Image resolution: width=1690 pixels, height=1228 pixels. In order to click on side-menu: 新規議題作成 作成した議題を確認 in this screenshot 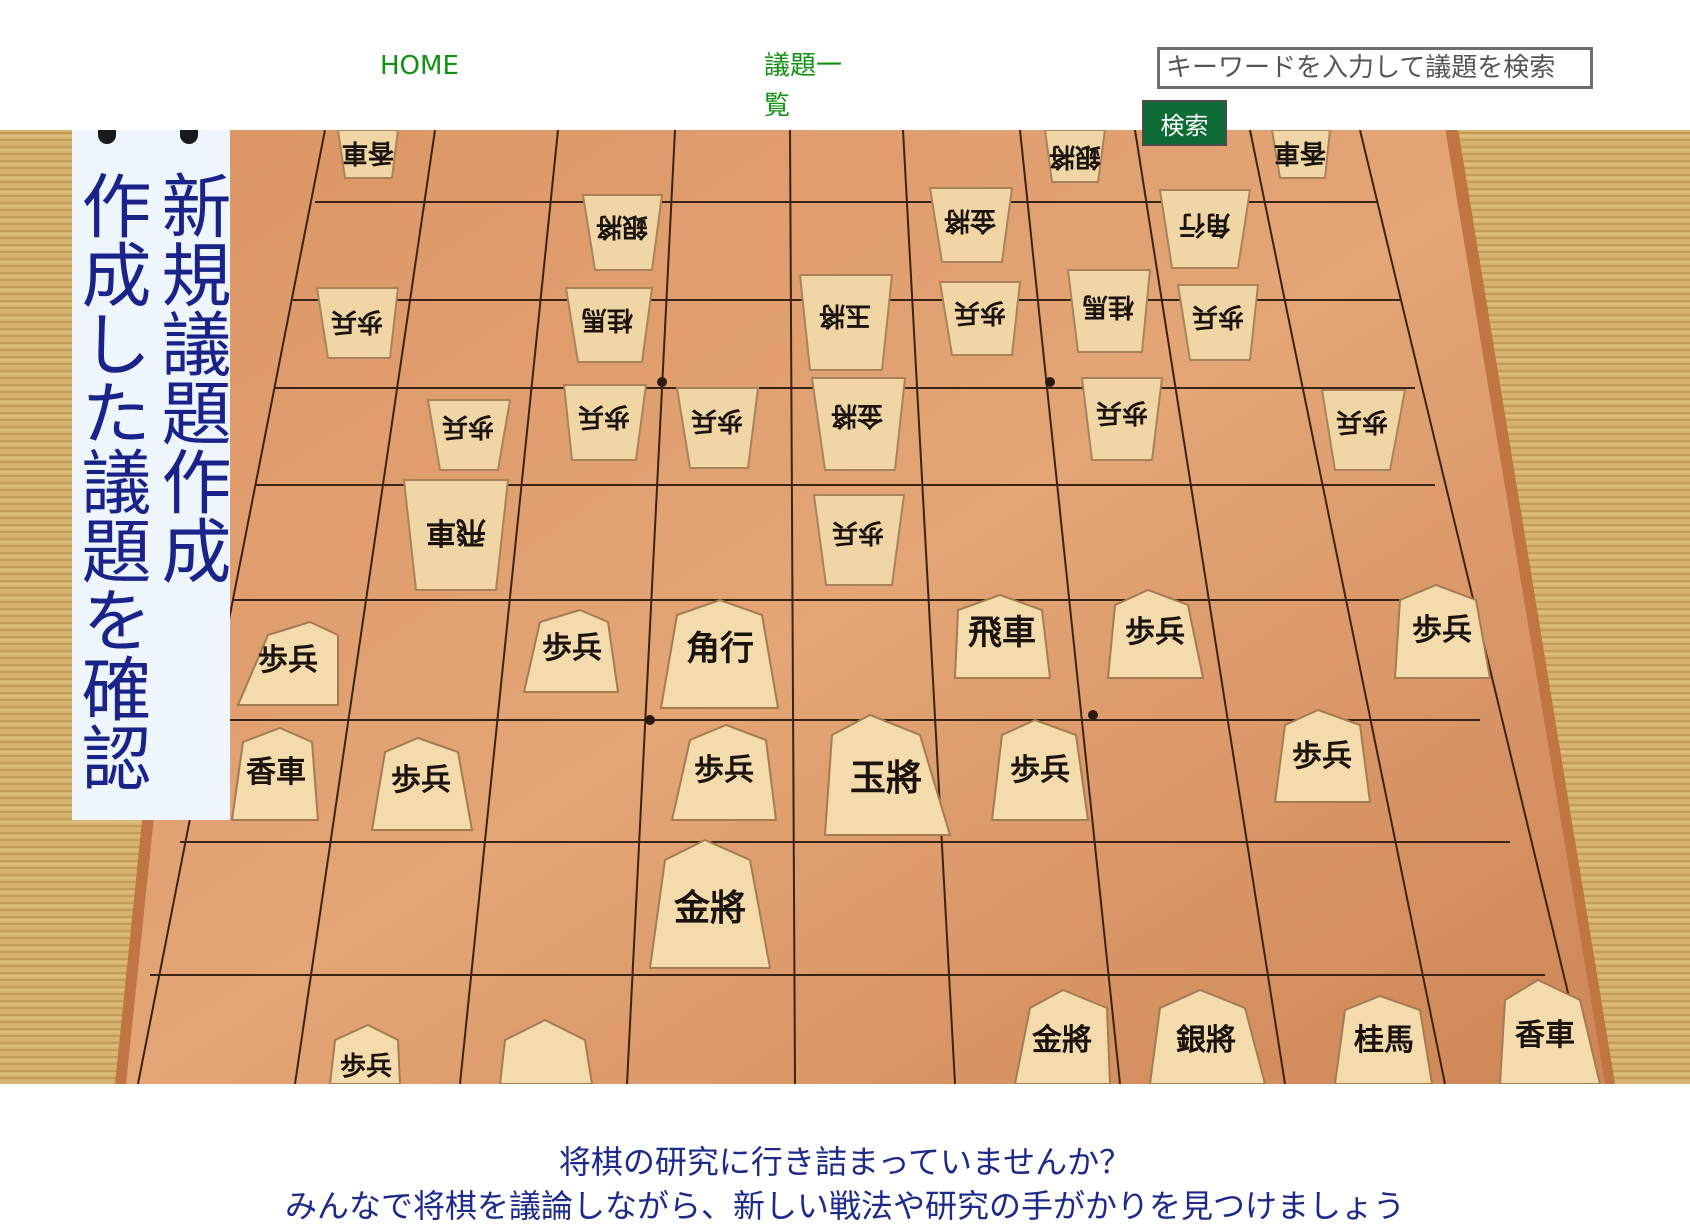, I will do `click(151, 475)`.